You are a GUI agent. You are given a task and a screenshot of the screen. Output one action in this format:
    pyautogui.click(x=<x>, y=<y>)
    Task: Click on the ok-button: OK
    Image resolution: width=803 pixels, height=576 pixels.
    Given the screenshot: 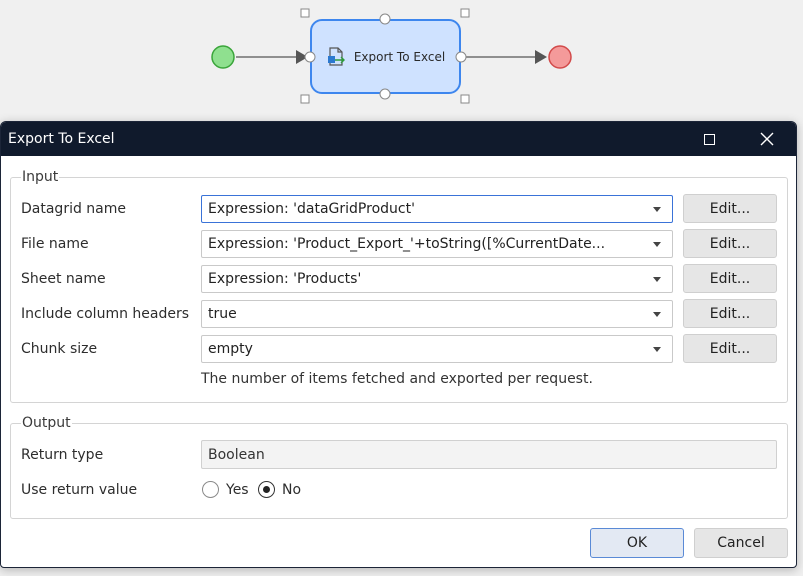 What is the action you would take?
    pyautogui.click(x=637, y=543)
    